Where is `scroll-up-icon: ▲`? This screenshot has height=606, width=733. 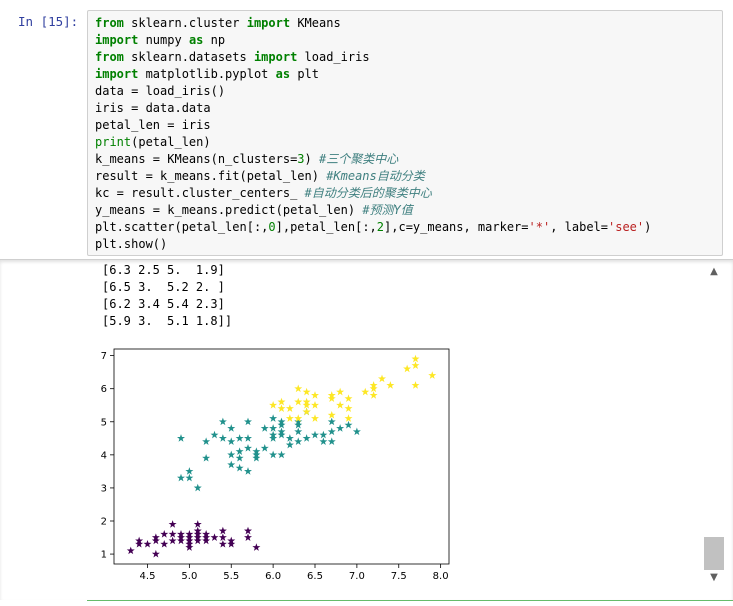 scroll-up-icon: ▲ is located at coordinates (714, 274).